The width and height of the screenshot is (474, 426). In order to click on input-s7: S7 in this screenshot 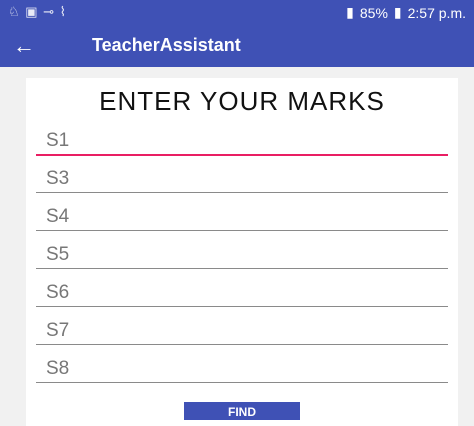, I will do `click(242, 326)`.